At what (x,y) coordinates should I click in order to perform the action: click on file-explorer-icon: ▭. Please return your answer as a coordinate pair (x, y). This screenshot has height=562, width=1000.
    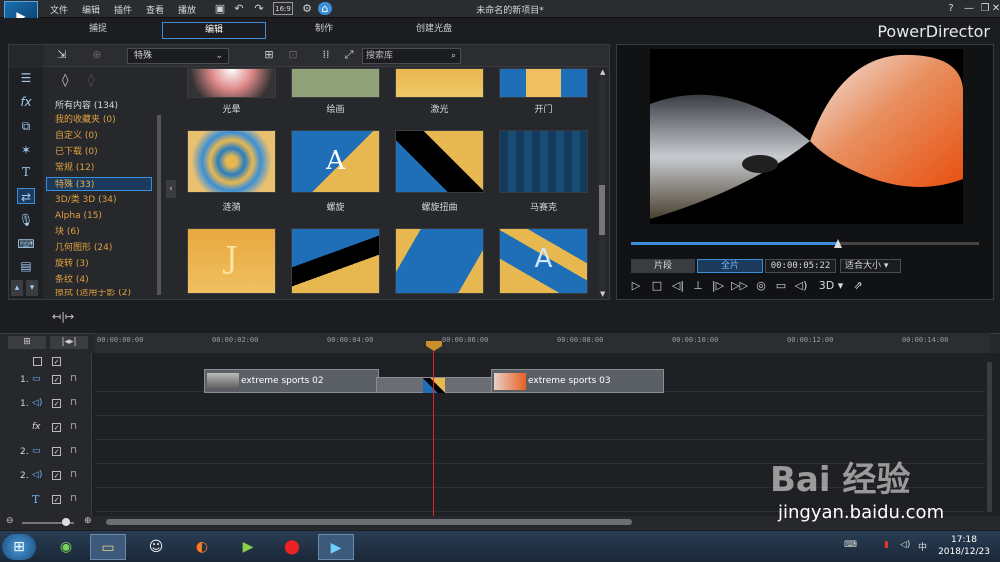
    Looking at the image, I should click on (108, 547).